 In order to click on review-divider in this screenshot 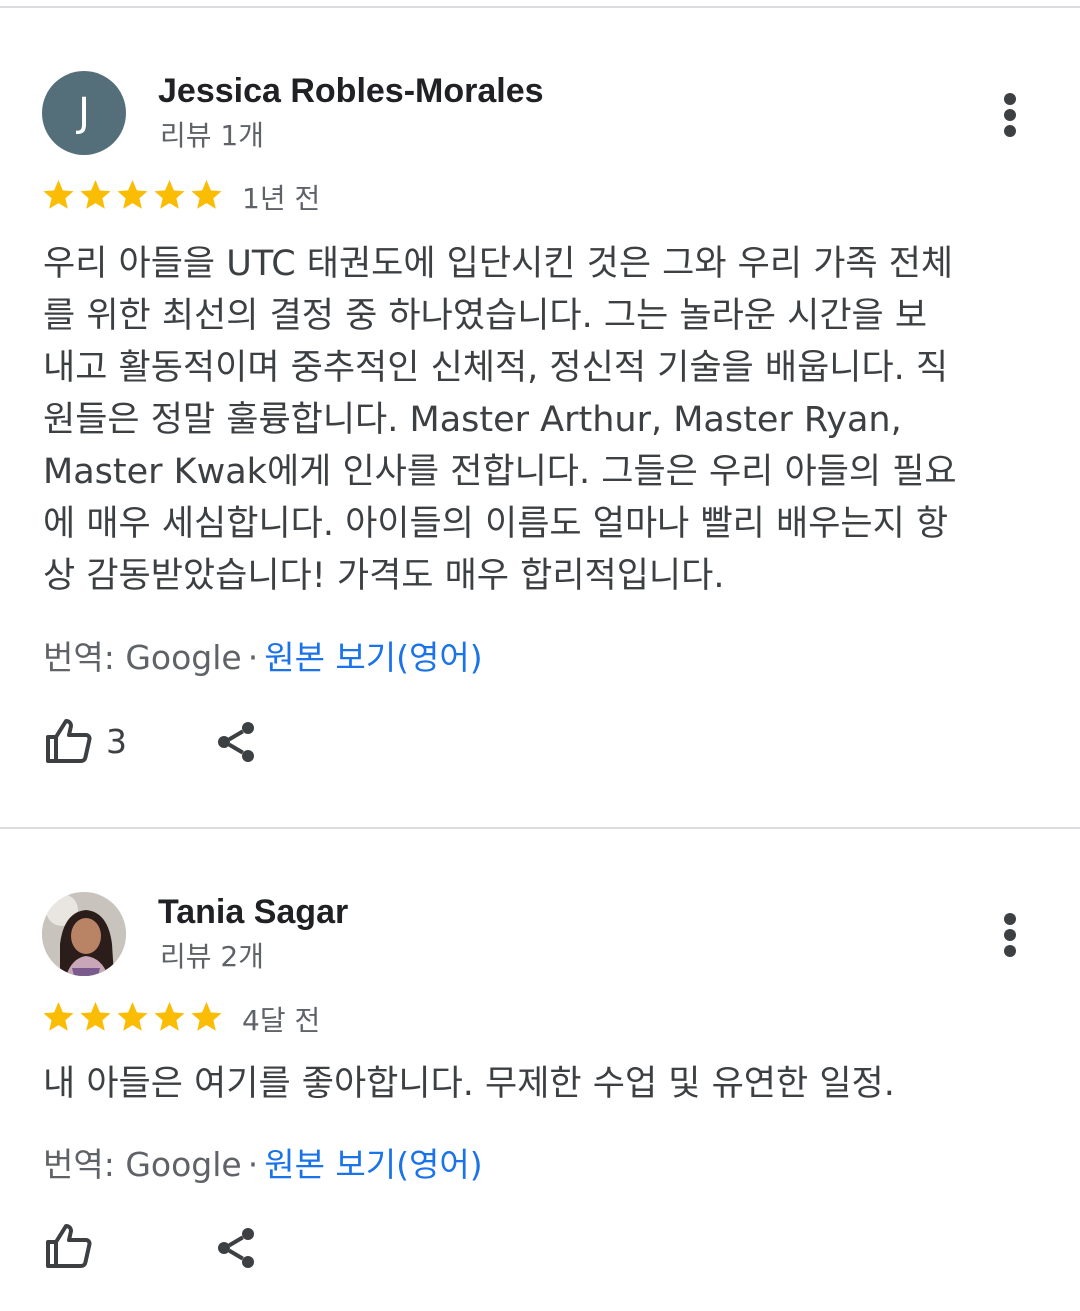, I will do `click(540, 828)`.